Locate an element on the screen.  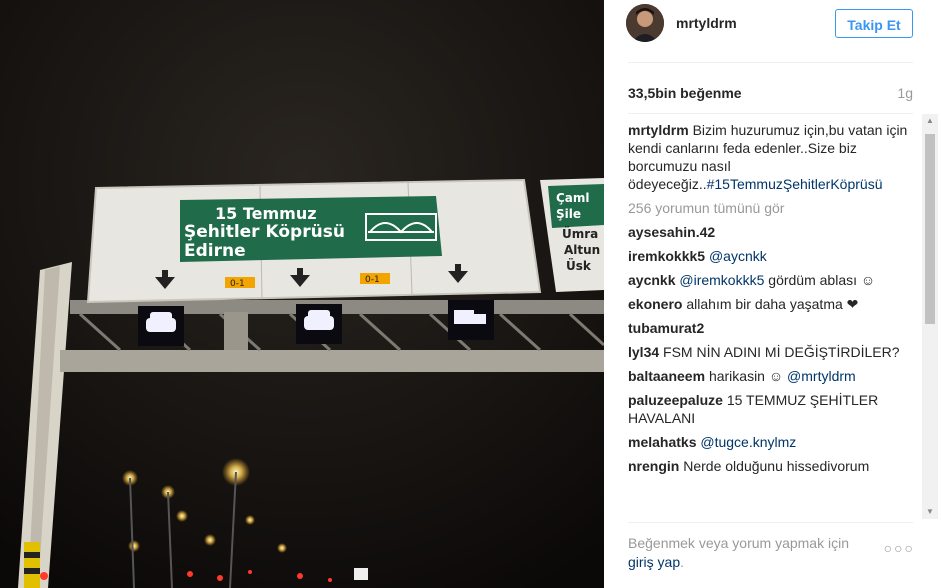
comment-row: baltaaneem harikasin ☺ @mrtyldrm is located at coordinates (773, 376).